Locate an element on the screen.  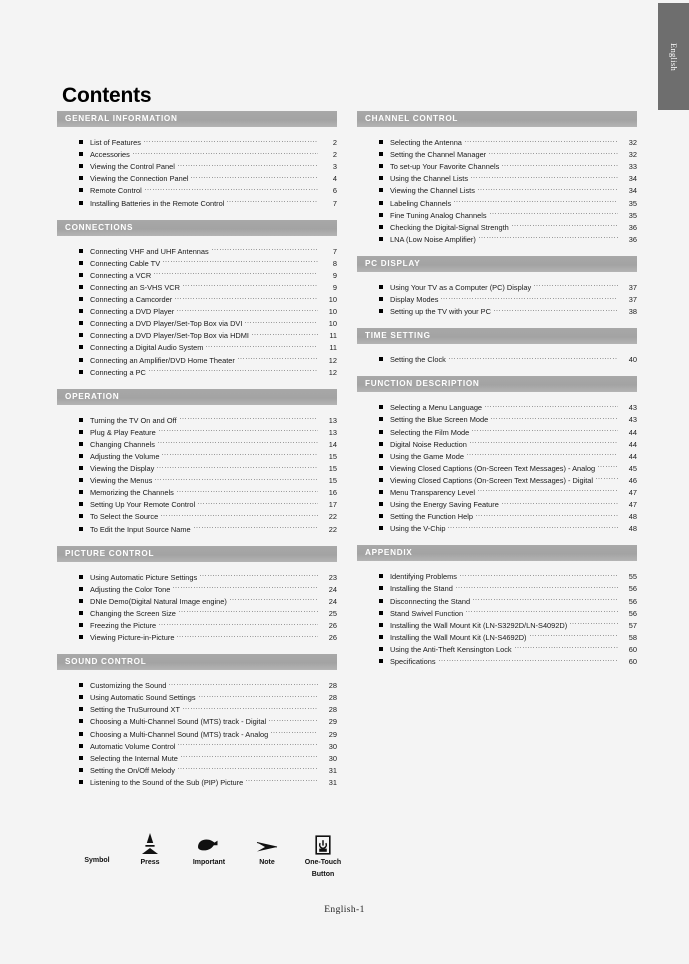
toc-entry-page-number: 28 is located at coordinates (332, 710).